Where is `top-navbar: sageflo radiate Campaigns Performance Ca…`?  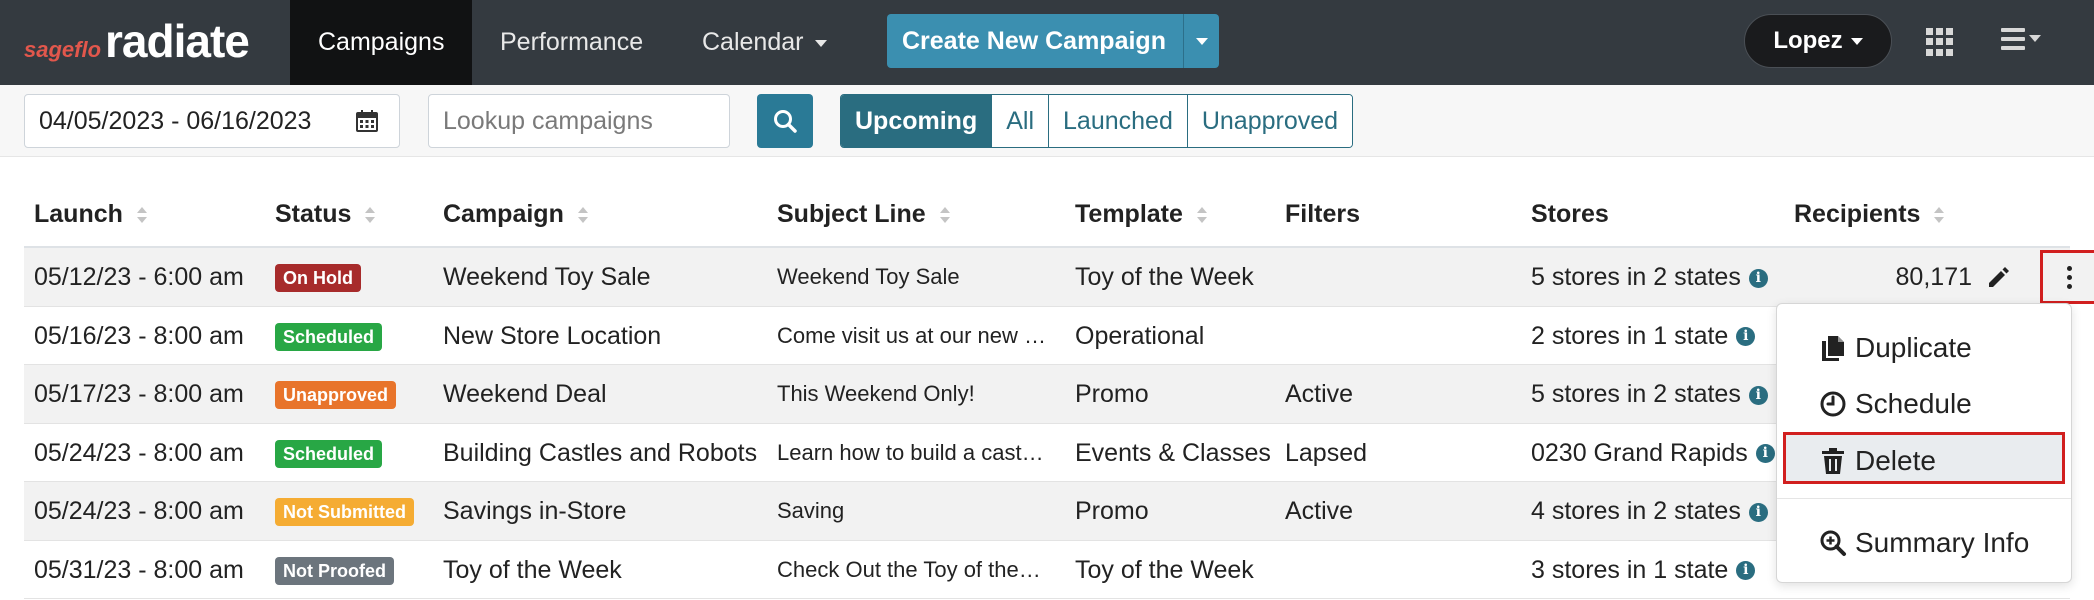 top-navbar: sageflo radiate Campaigns Performance Ca… is located at coordinates (1047, 42).